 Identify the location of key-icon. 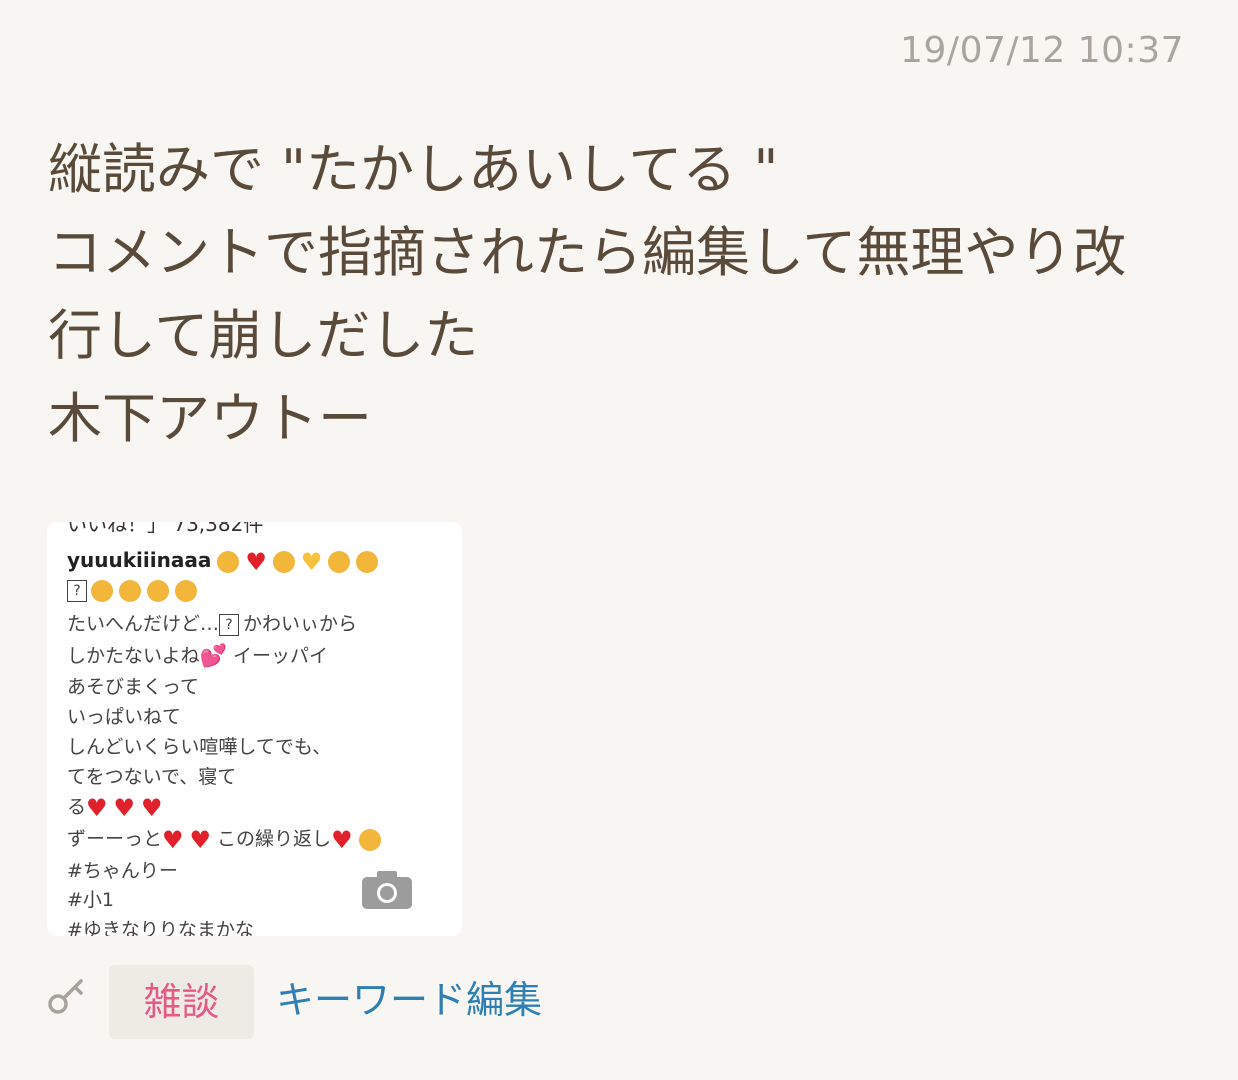
(65, 996).